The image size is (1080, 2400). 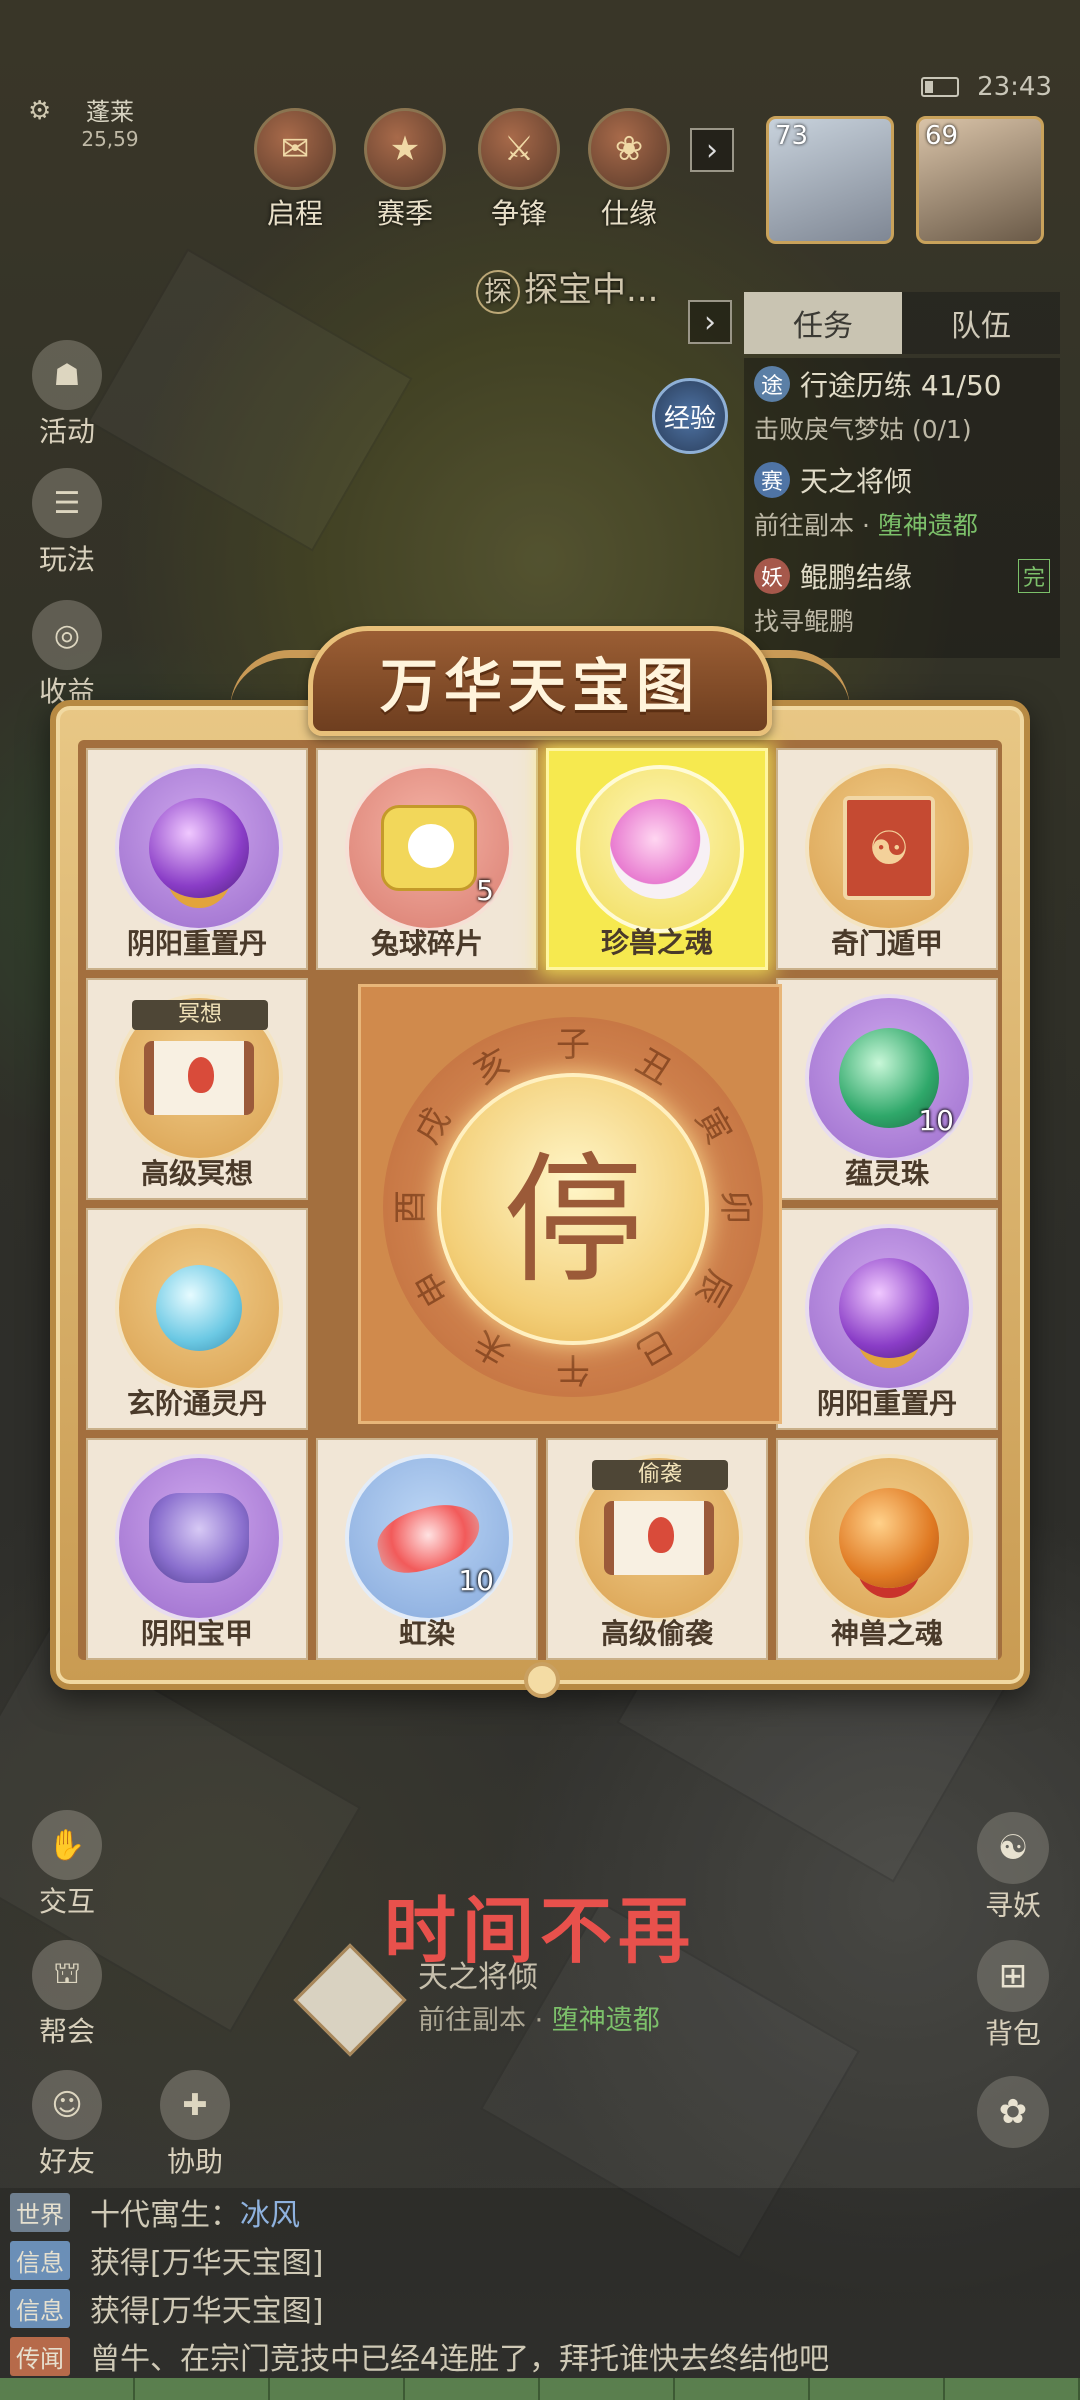 What do you see at coordinates (657, 1549) in the screenshot?
I see `prize-cell: 偷袭 高级偷袭` at bounding box center [657, 1549].